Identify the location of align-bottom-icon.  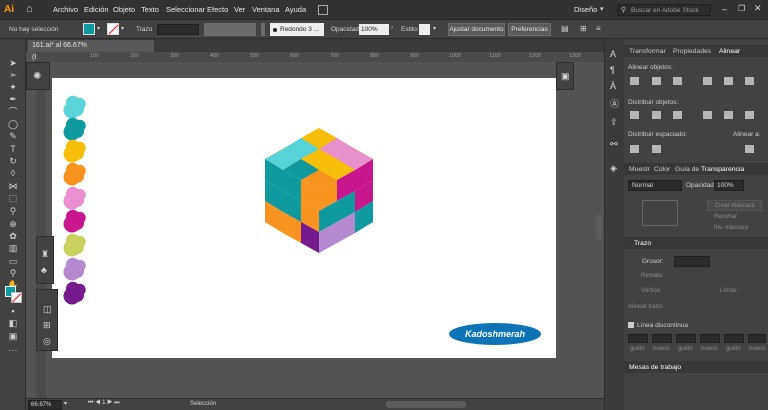
(749, 81).